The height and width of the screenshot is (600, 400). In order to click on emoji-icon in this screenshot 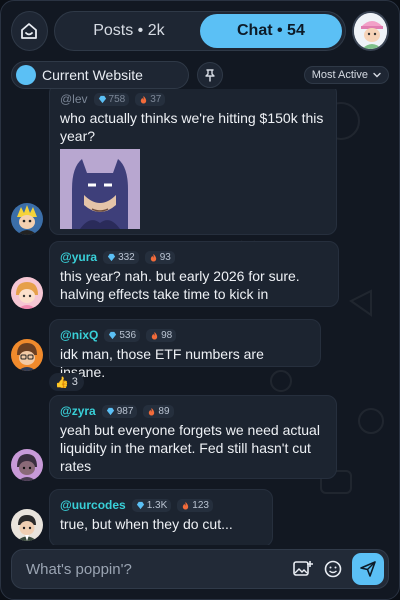, I will do `click(333, 569)`.